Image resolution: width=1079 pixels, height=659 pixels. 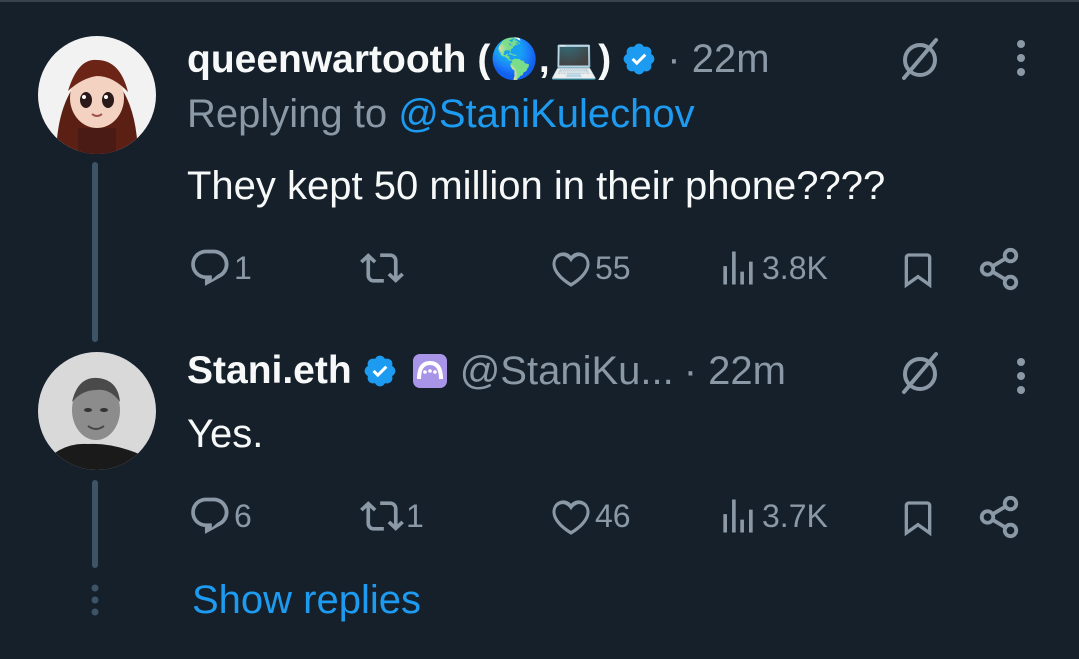 What do you see at coordinates (97, 411) in the screenshot?
I see `avatar-stani` at bounding box center [97, 411].